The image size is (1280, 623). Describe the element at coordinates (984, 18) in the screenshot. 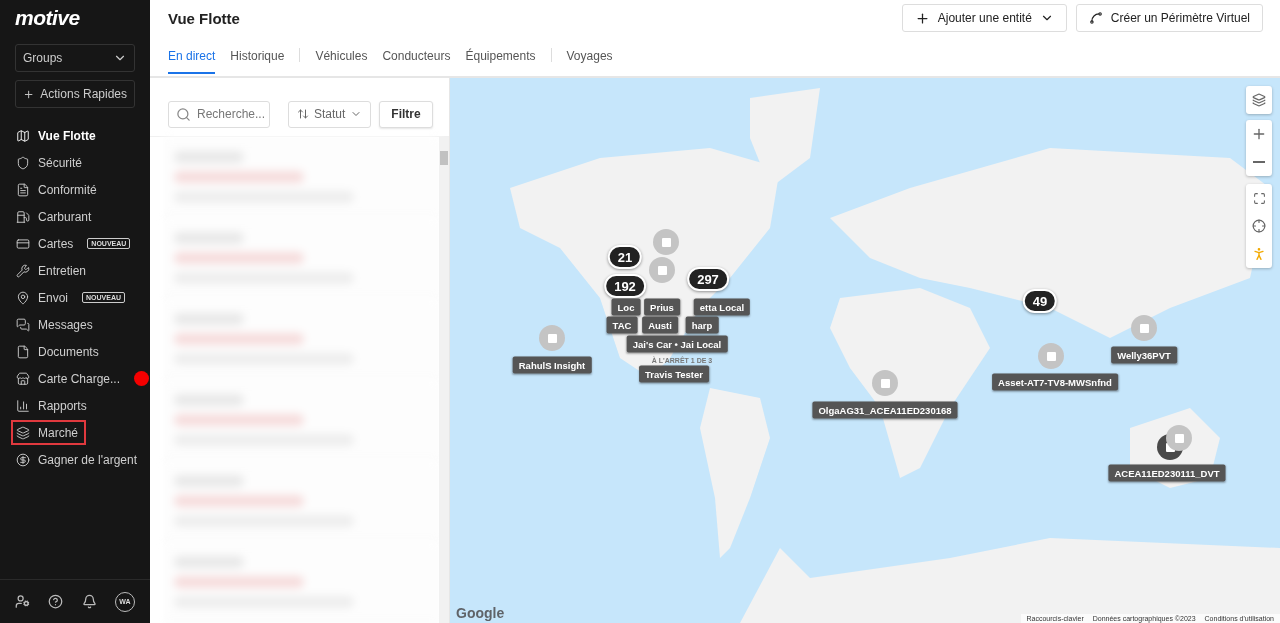

I see `add-entity-button: Ajouter une entité` at that location.